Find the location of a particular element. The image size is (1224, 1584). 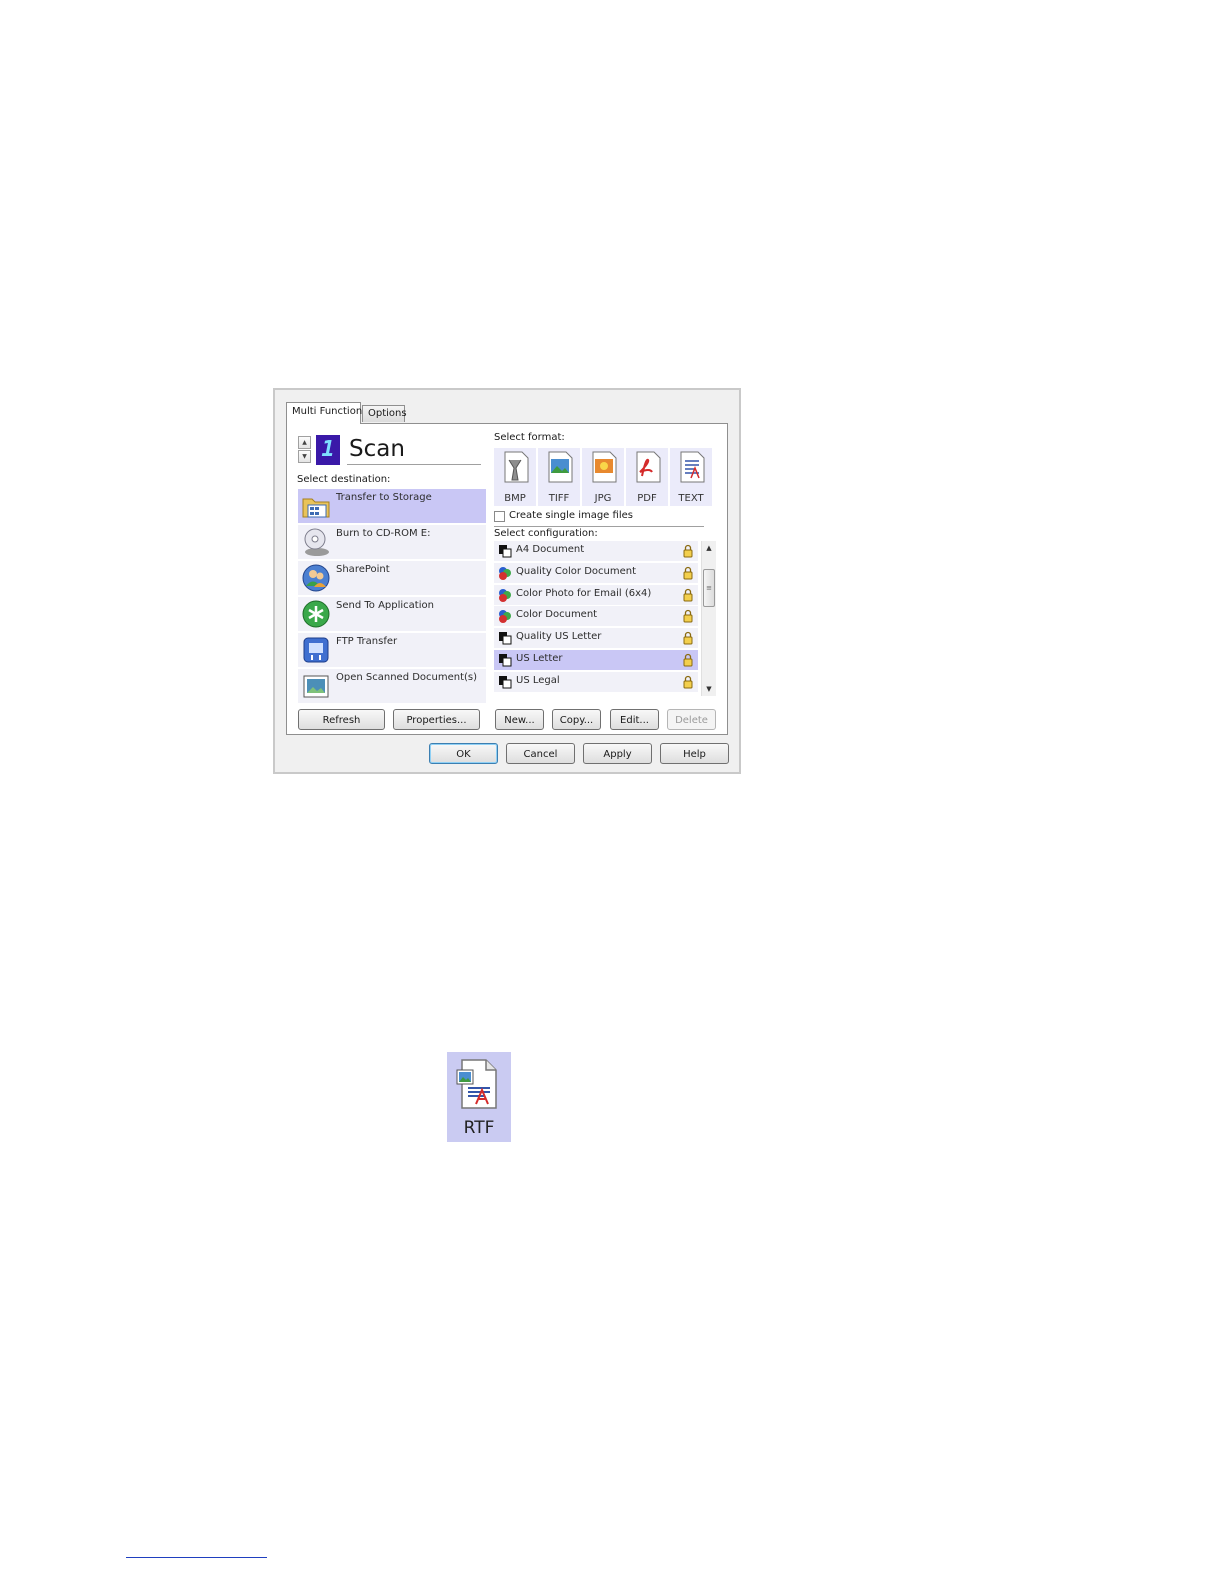

spin-down-button: ▼ is located at coordinates (304, 456).